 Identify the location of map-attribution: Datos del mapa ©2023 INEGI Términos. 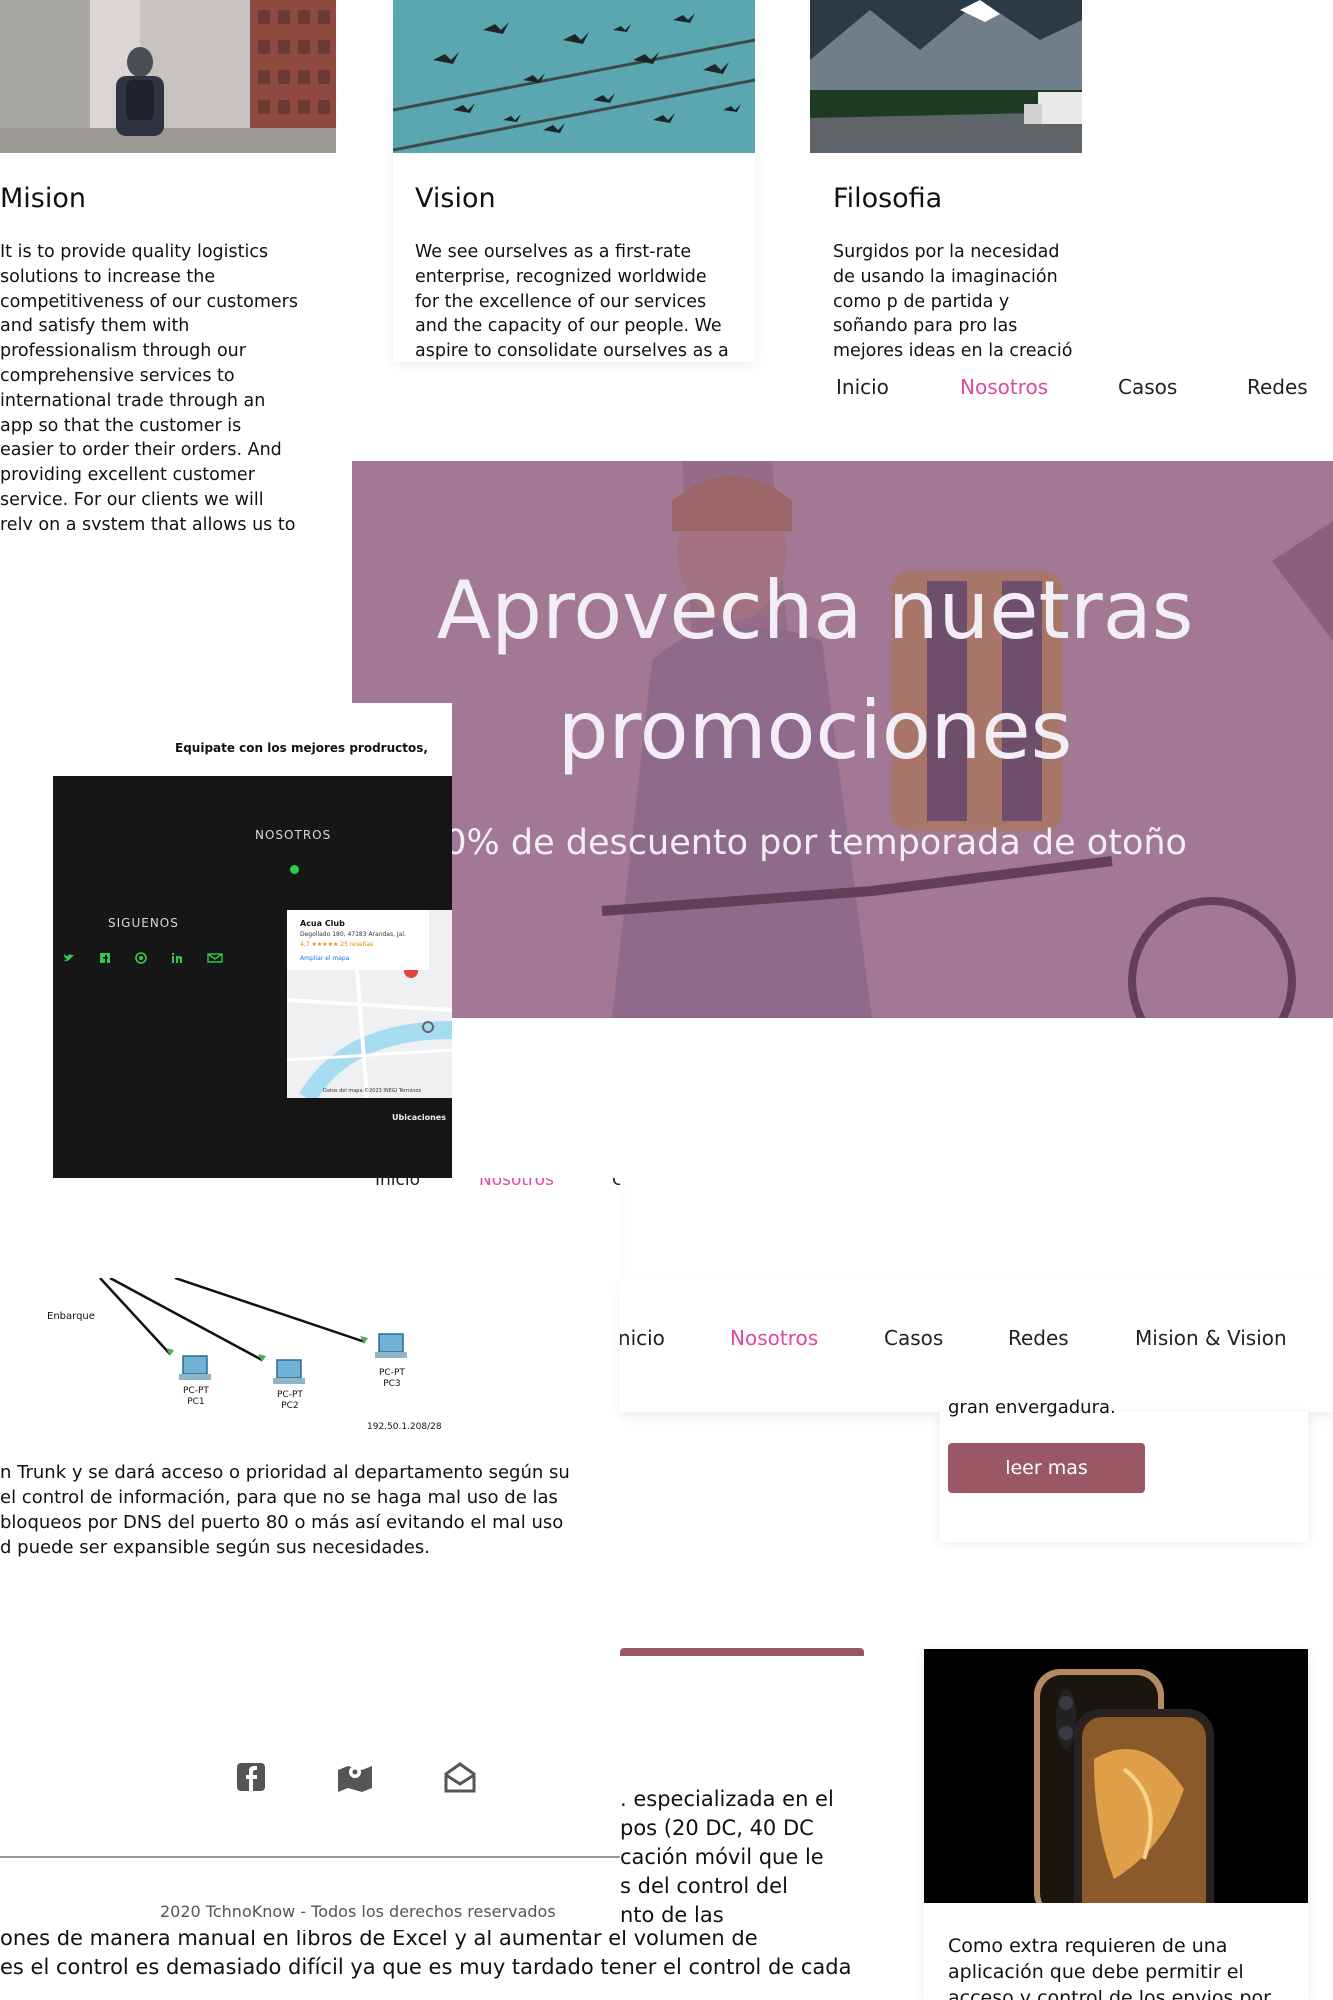
(372, 1091).